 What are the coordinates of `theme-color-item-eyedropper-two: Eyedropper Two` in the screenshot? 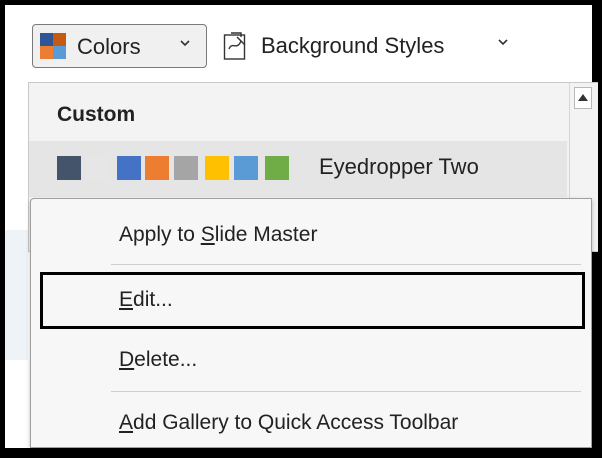 It's located at (298, 169).